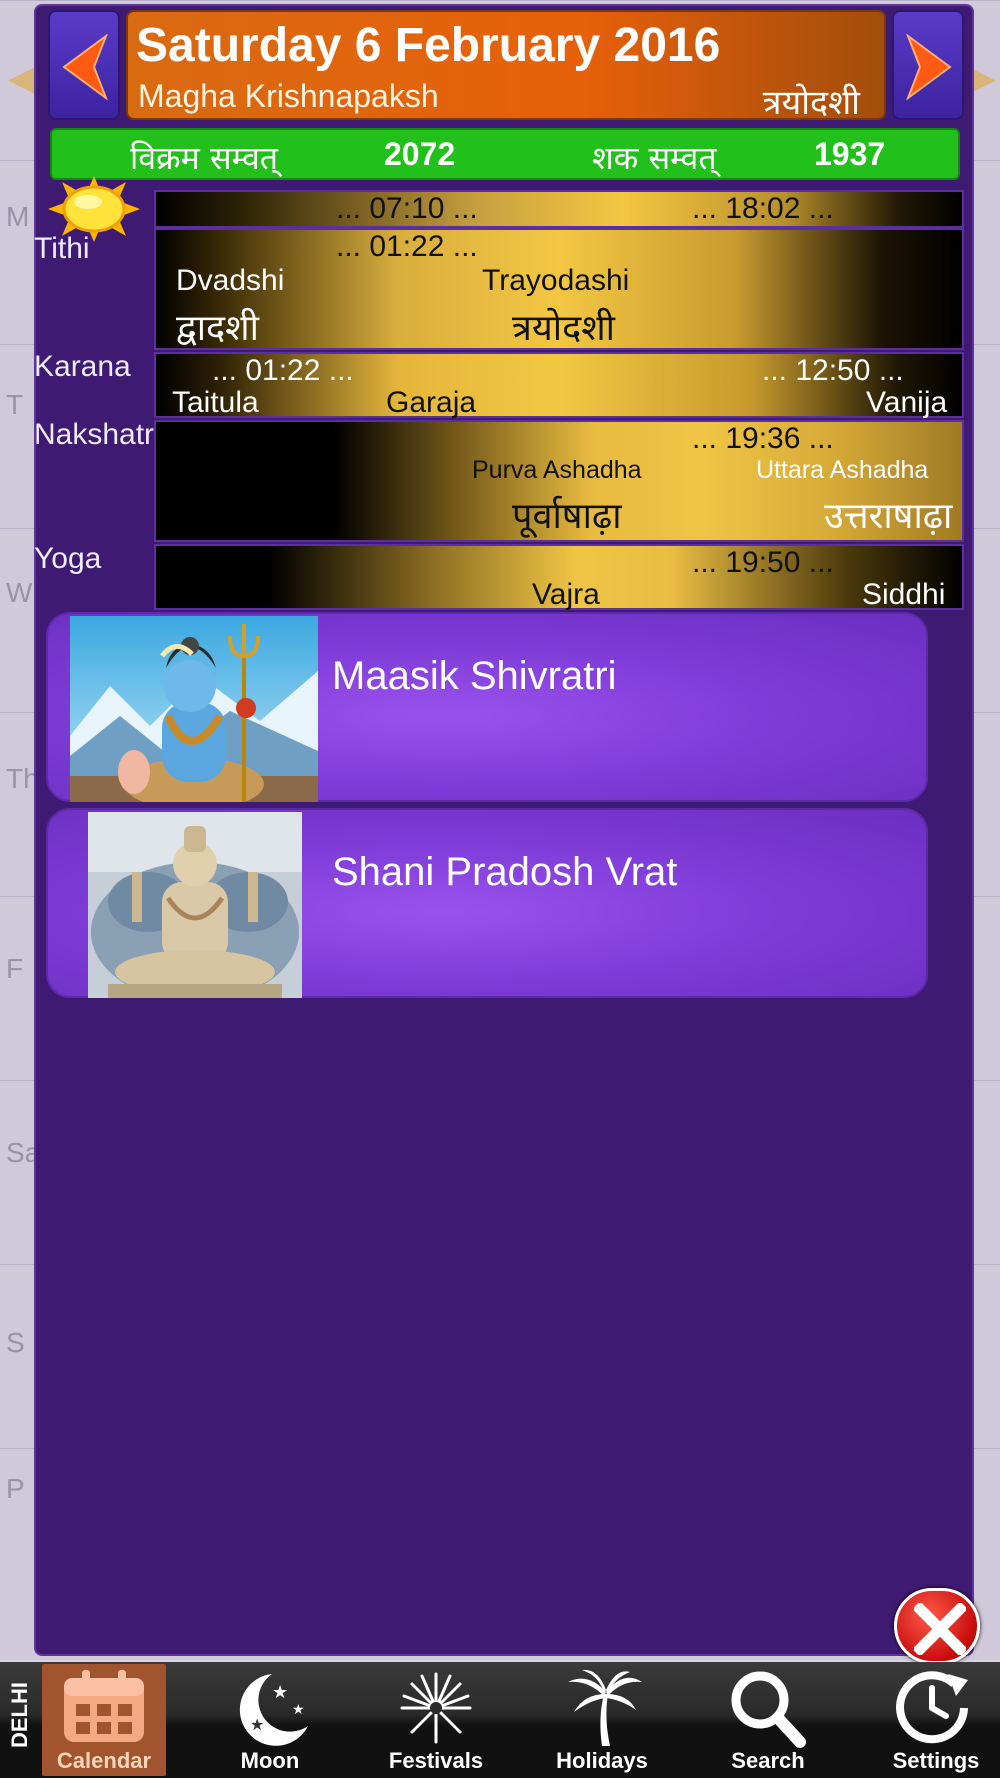 The image size is (1000, 1778). I want to click on background-day-letter: M, so click(18, 216).